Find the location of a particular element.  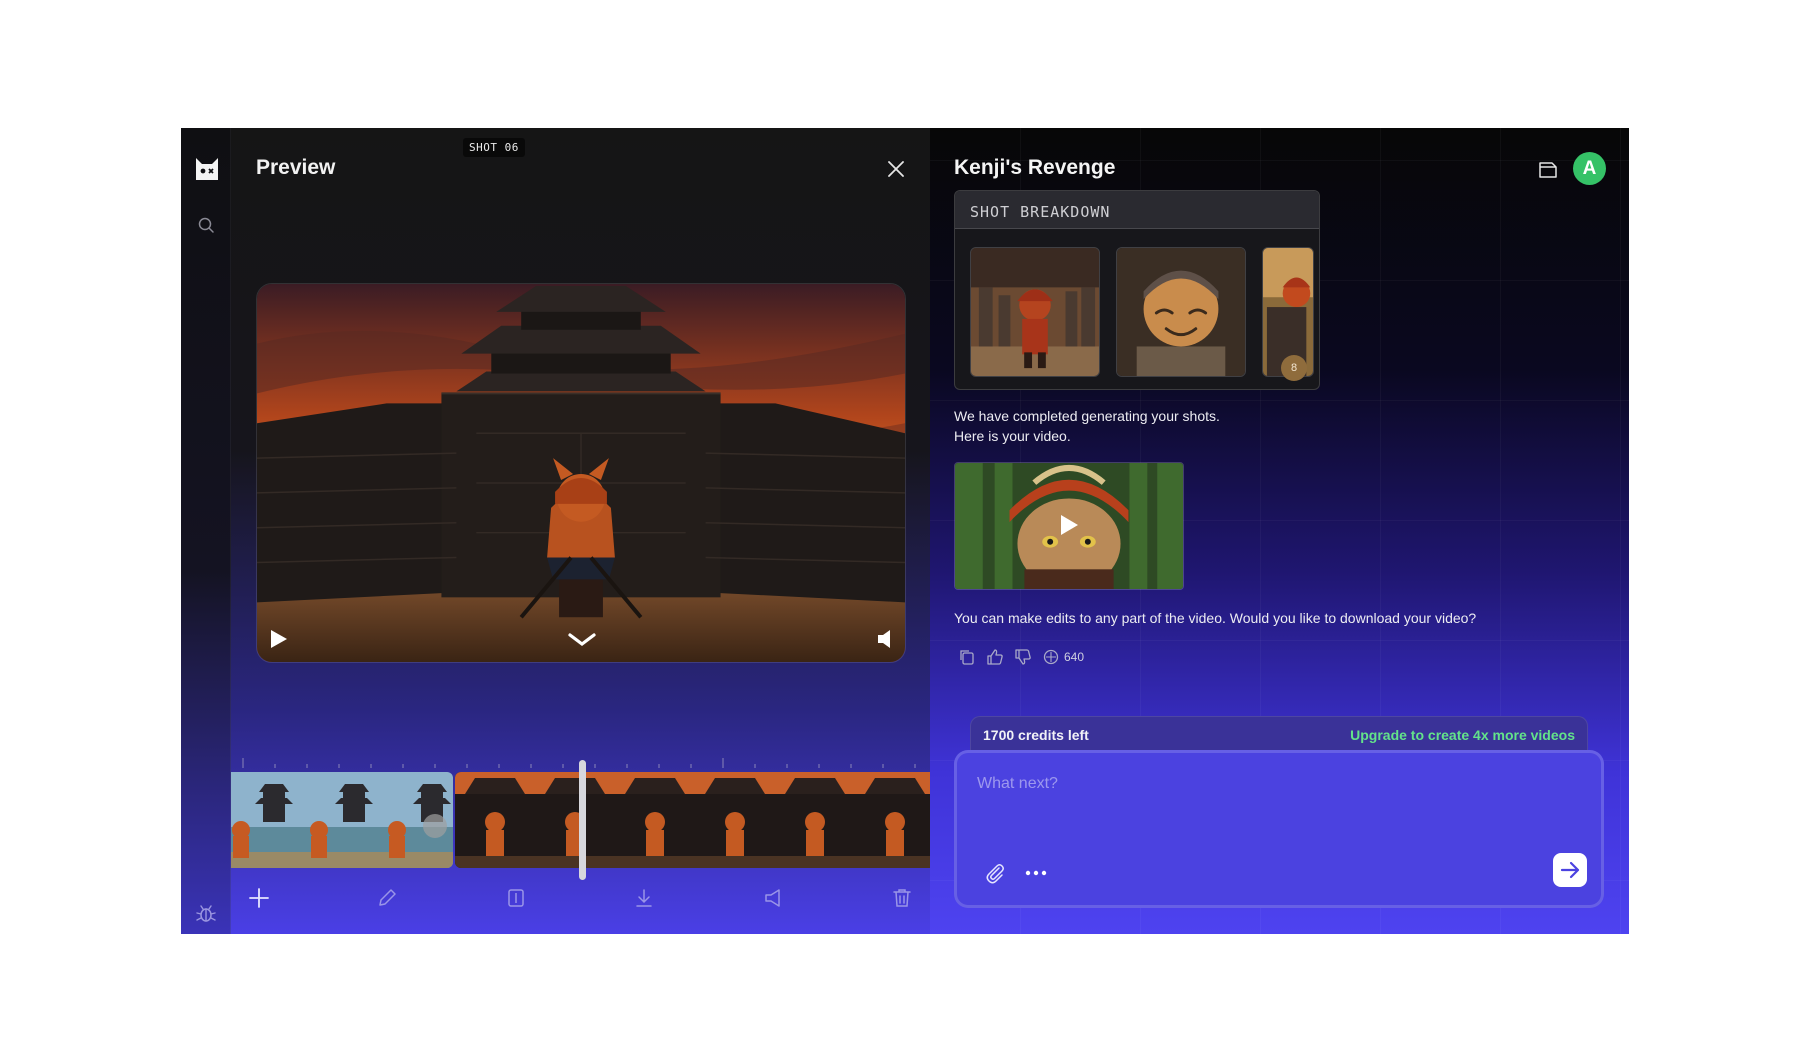

message-actions: 640 is located at coordinates (1021, 657).